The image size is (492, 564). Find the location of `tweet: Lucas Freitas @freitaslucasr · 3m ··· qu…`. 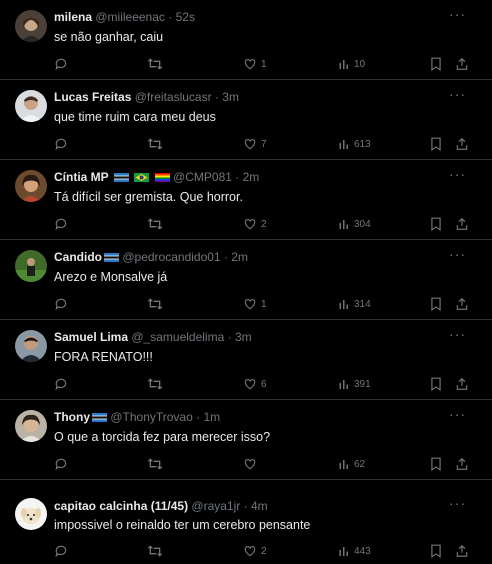

tweet: Lucas Freitas @freitaslucasr · 3m ··· qu… is located at coordinates (246, 120).